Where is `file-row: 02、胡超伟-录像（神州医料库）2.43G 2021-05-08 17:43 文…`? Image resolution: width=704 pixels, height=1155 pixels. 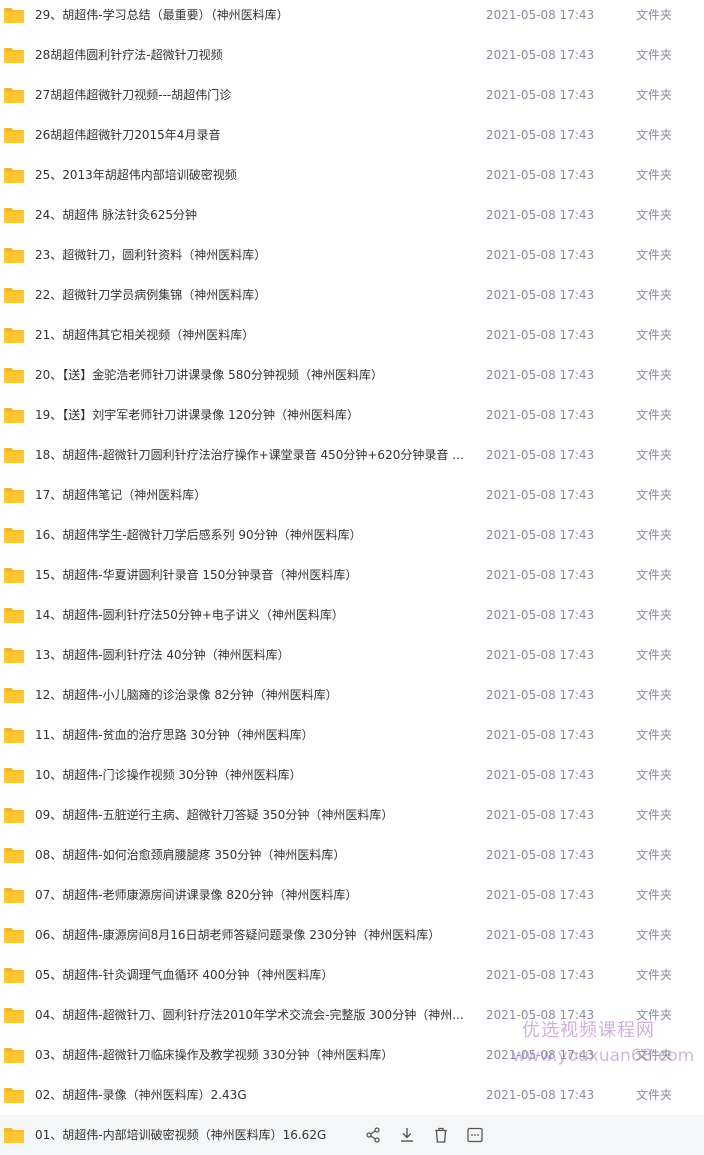 file-row: 02、胡超伟-录像（神州医料库）2.43G 2021-05-08 17:43 文… is located at coordinates (352, 1095).